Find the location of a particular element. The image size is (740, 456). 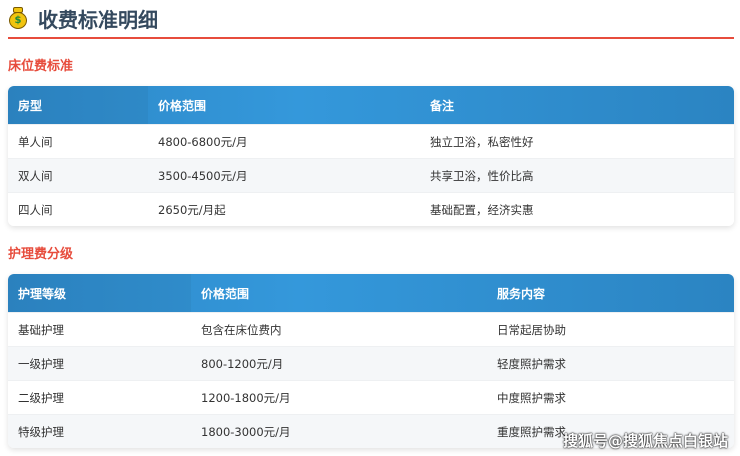

cell: 3500-4500元/月 is located at coordinates (203, 175).